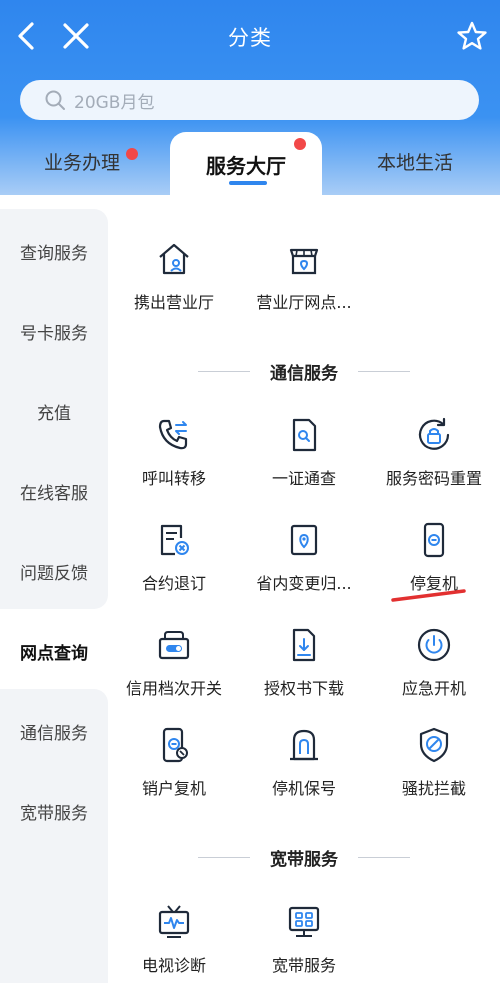 This screenshot has width=500, height=983. I want to click on contract-cancel-icon, so click(174, 540).